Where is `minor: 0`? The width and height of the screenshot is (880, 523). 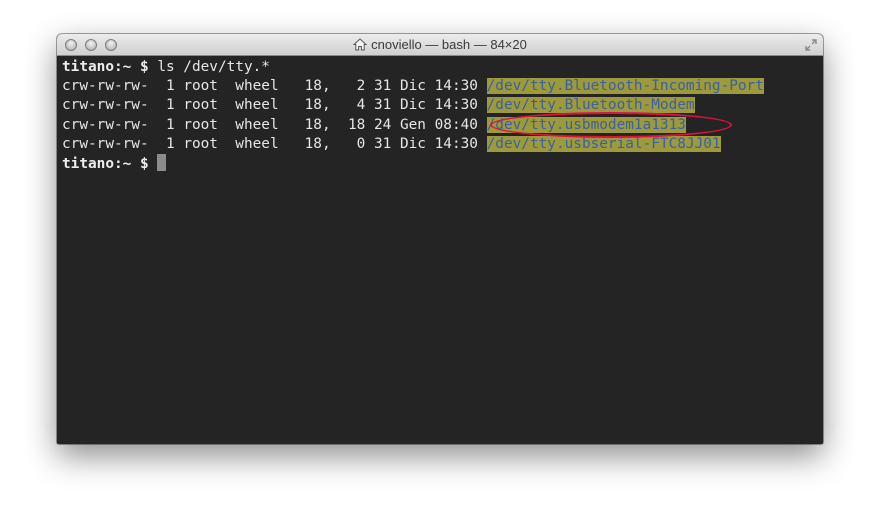 minor: 0 is located at coordinates (361, 143).